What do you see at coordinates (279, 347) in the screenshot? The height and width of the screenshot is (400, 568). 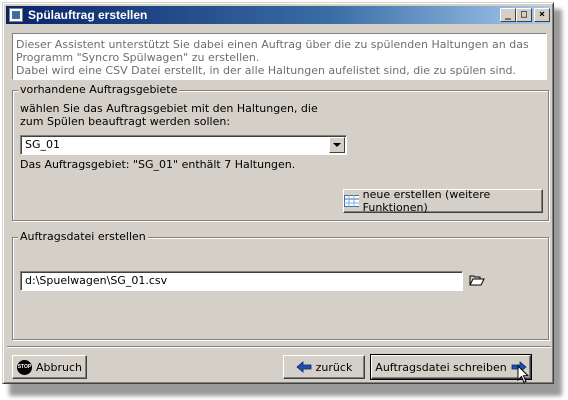 I see `footer-separator` at bounding box center [279, 347].